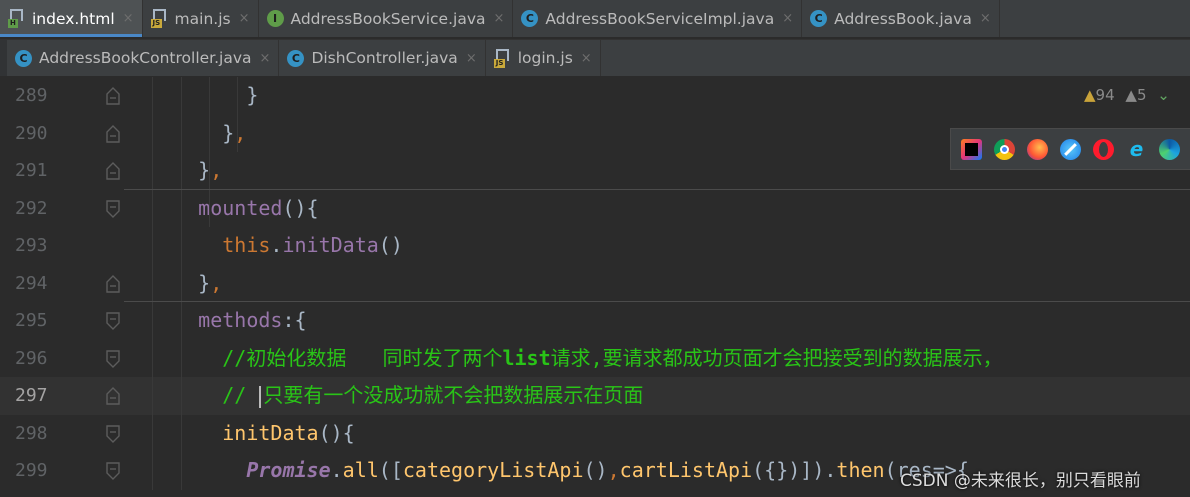 The image size is (1190, 497). Describe the element at coordinates (336, 432) in the screenshot. I see `code-token: (){` at that location.